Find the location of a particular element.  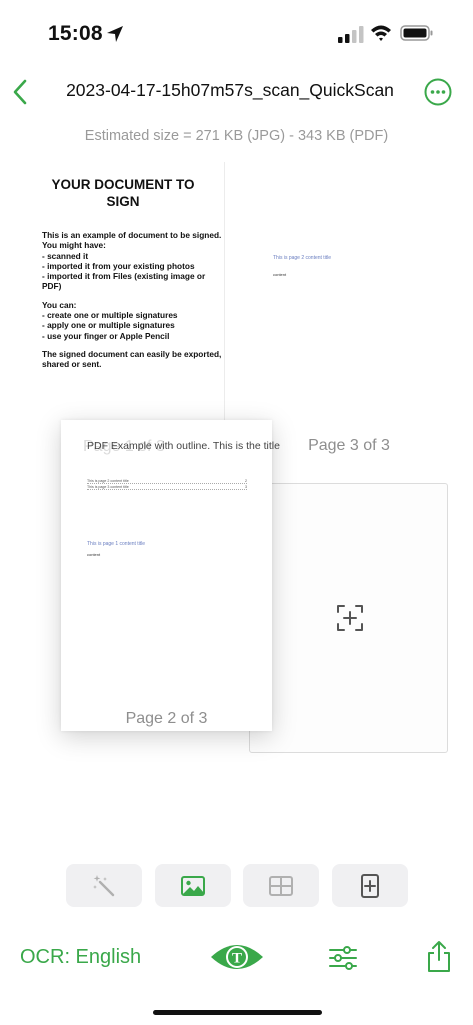

page-1-list1-item: - imported it from your existing photos is located at coordinates (118, 265).